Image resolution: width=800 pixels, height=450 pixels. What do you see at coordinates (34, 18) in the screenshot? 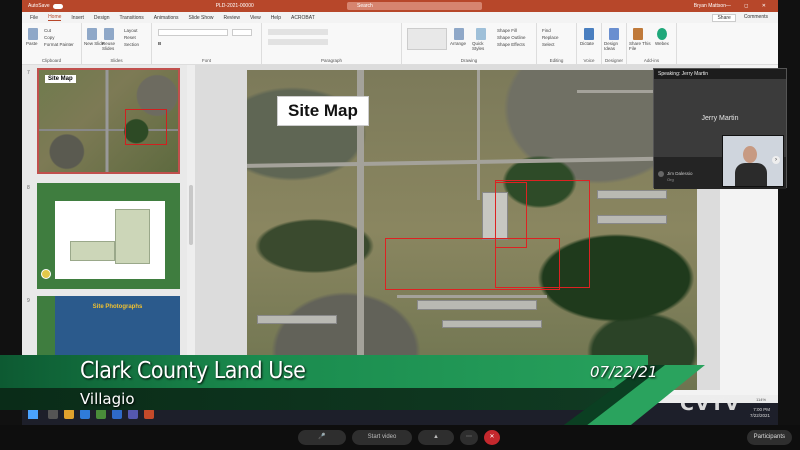
I see `tab-file: File` at bounding box center [34, 18].